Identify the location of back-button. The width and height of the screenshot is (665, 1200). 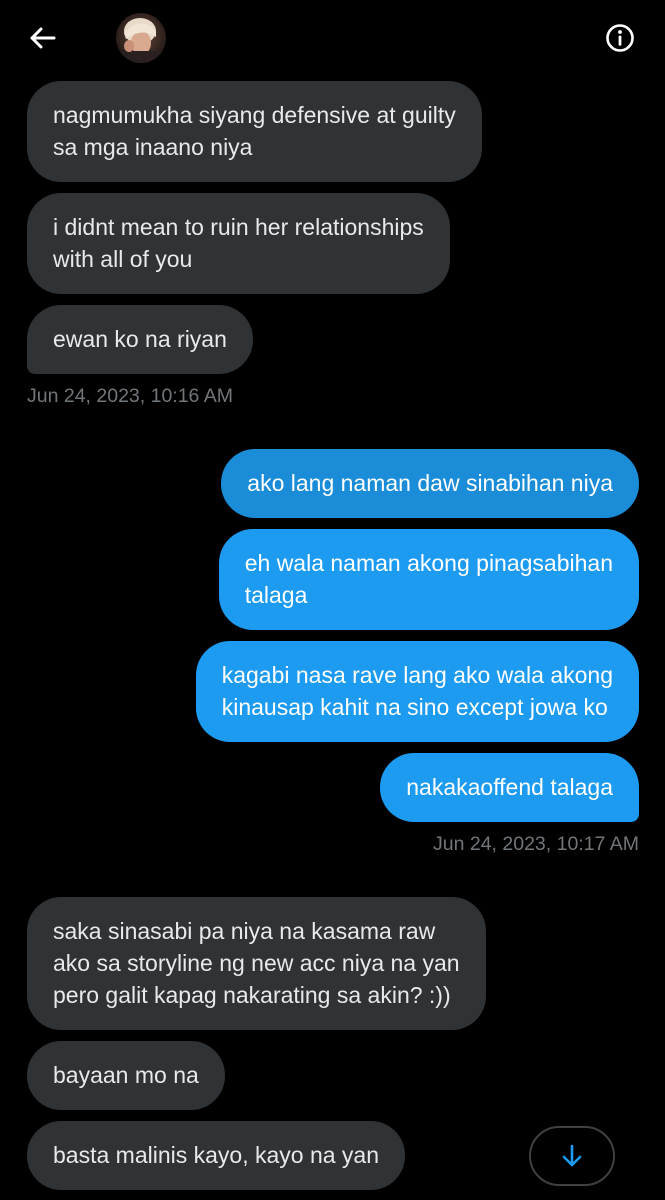
(42, 38).